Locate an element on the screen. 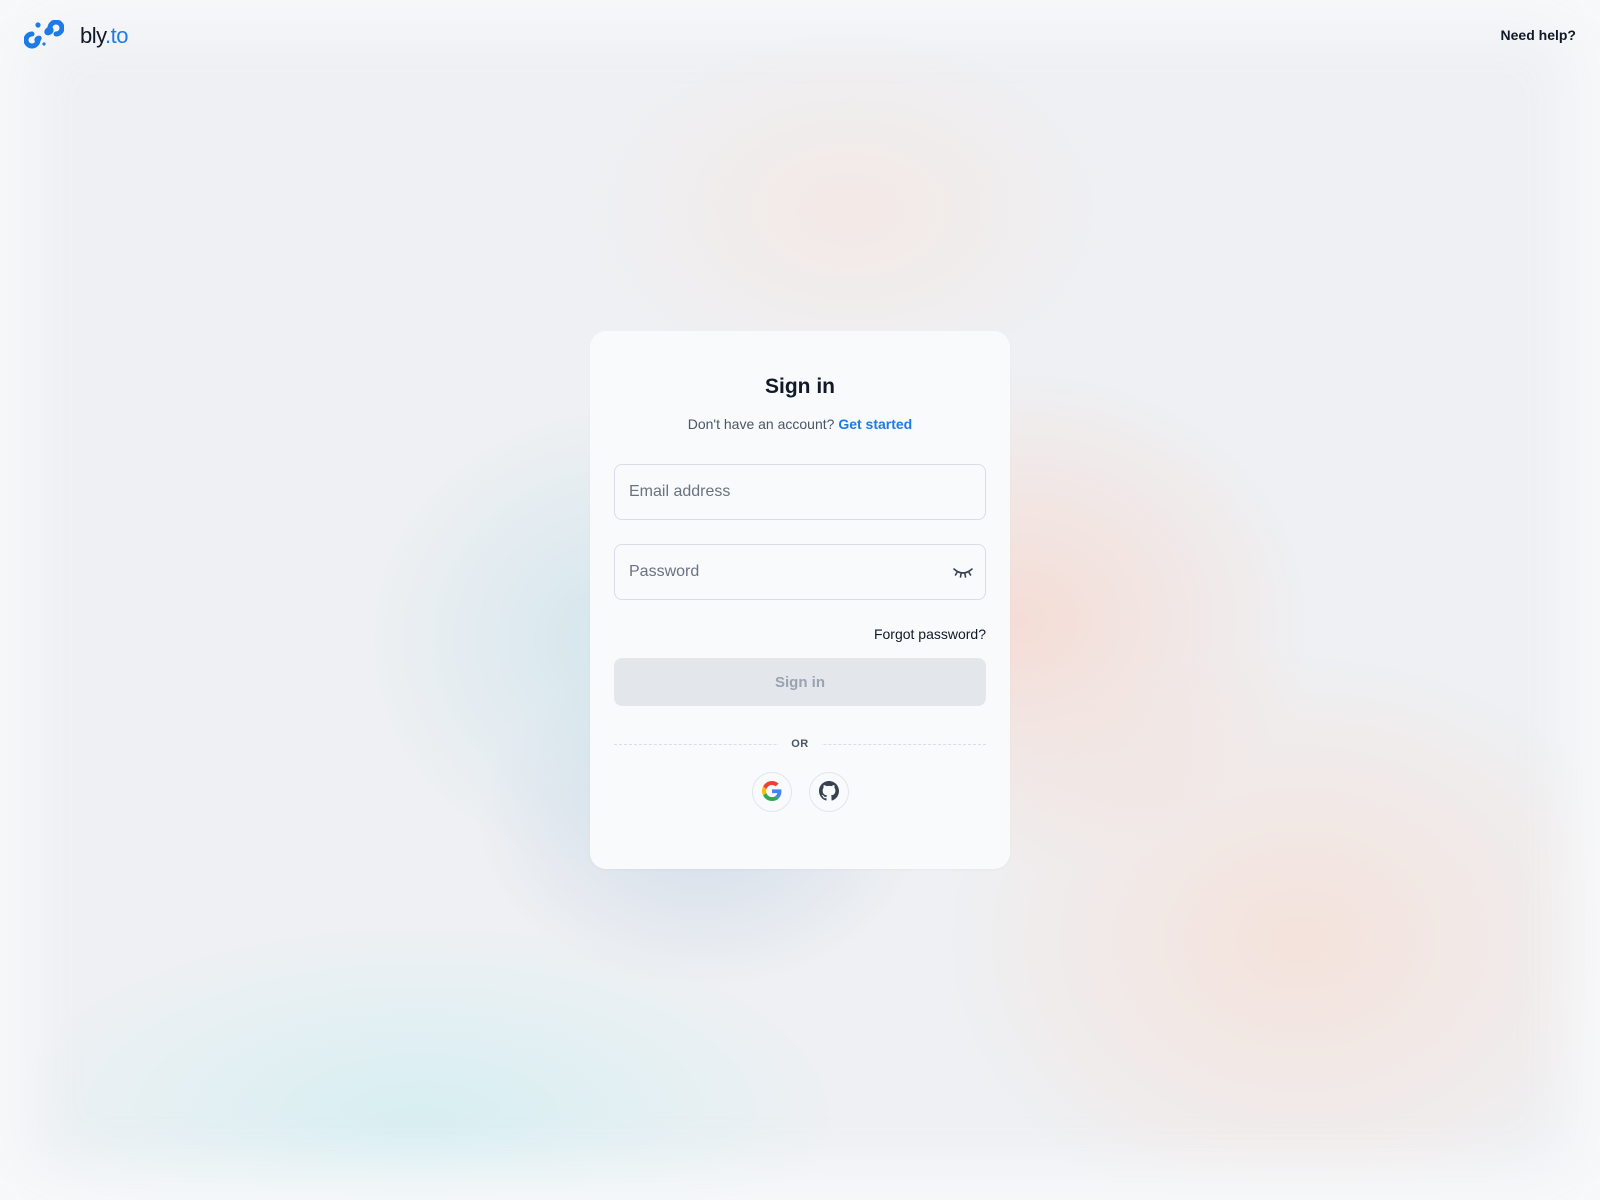 The image size is (1600, 1200). sign-in-button: Sign in is located at coordinates (800, 682).